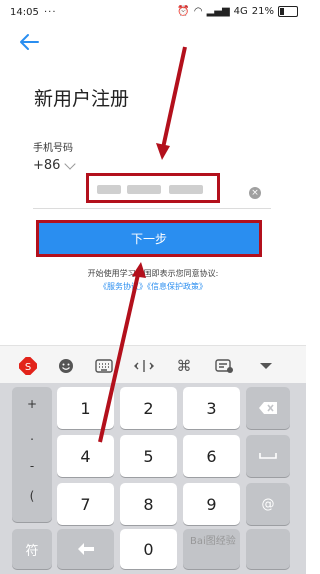  Describe the element at coordinates (32, 496) in the screenshot. I see `symbol-key-paren: (` at that location.